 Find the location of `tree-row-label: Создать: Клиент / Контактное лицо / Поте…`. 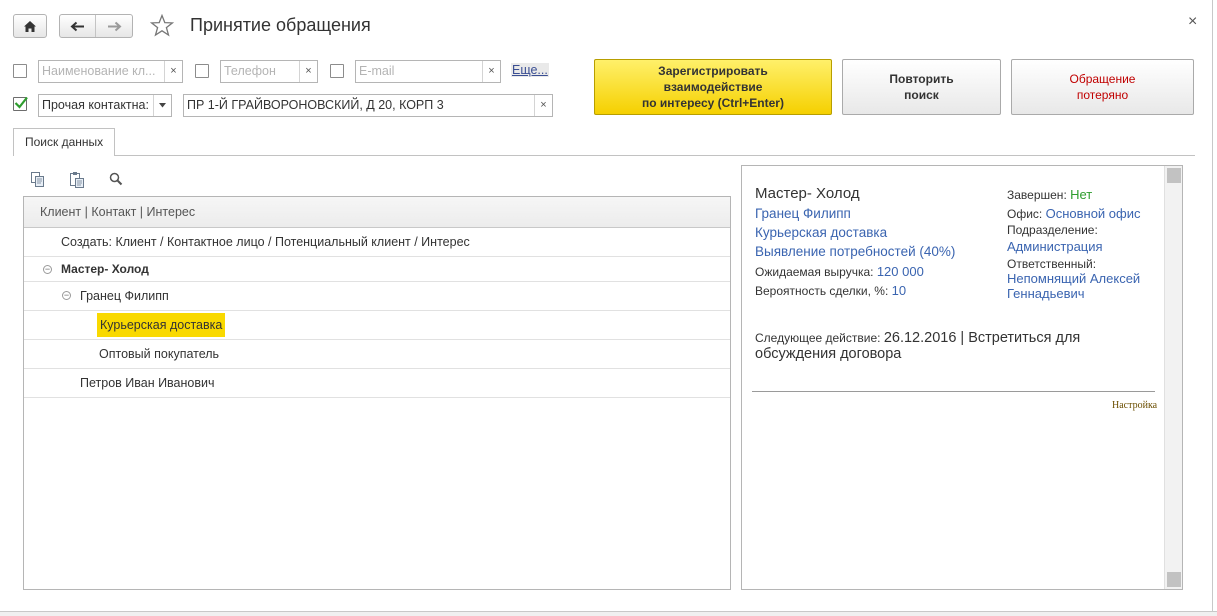

tree-row-label: Создать: Клиент / Контактное лицо / Поте… is located at coordinates (265, 242).